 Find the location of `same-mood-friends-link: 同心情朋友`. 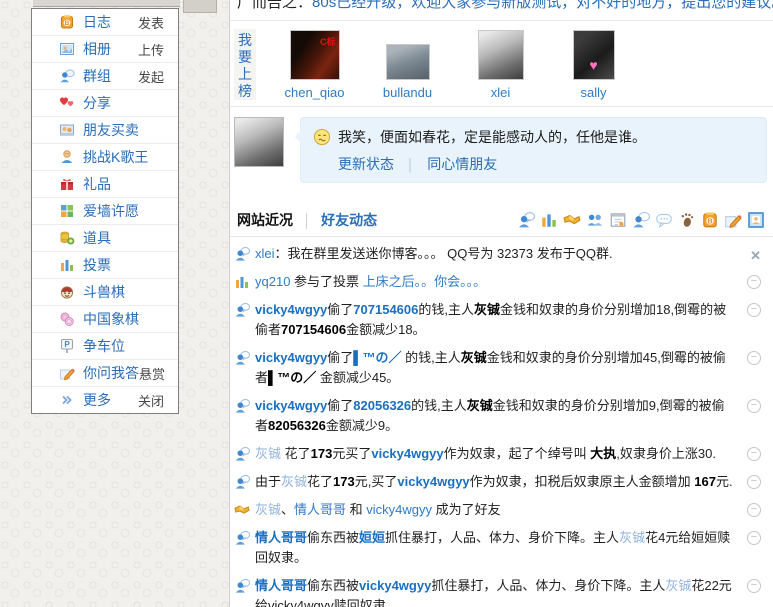

same-mood-friends-link: 同心情朋友 is located at coordinates (462, 164).